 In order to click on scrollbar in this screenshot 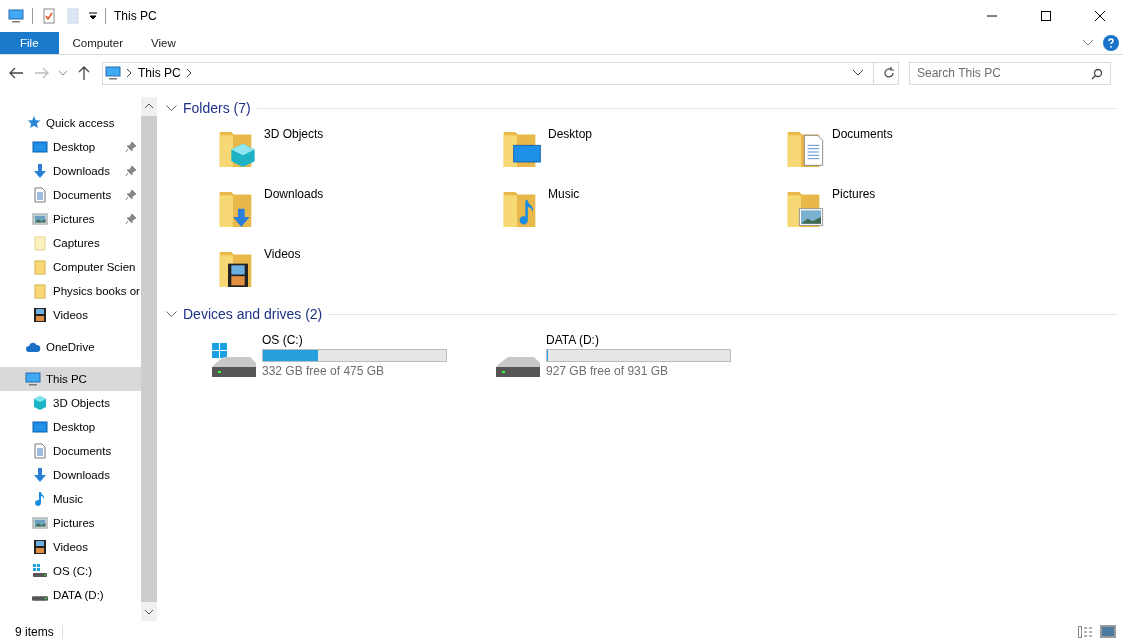, I will do `click(149, 359)`.